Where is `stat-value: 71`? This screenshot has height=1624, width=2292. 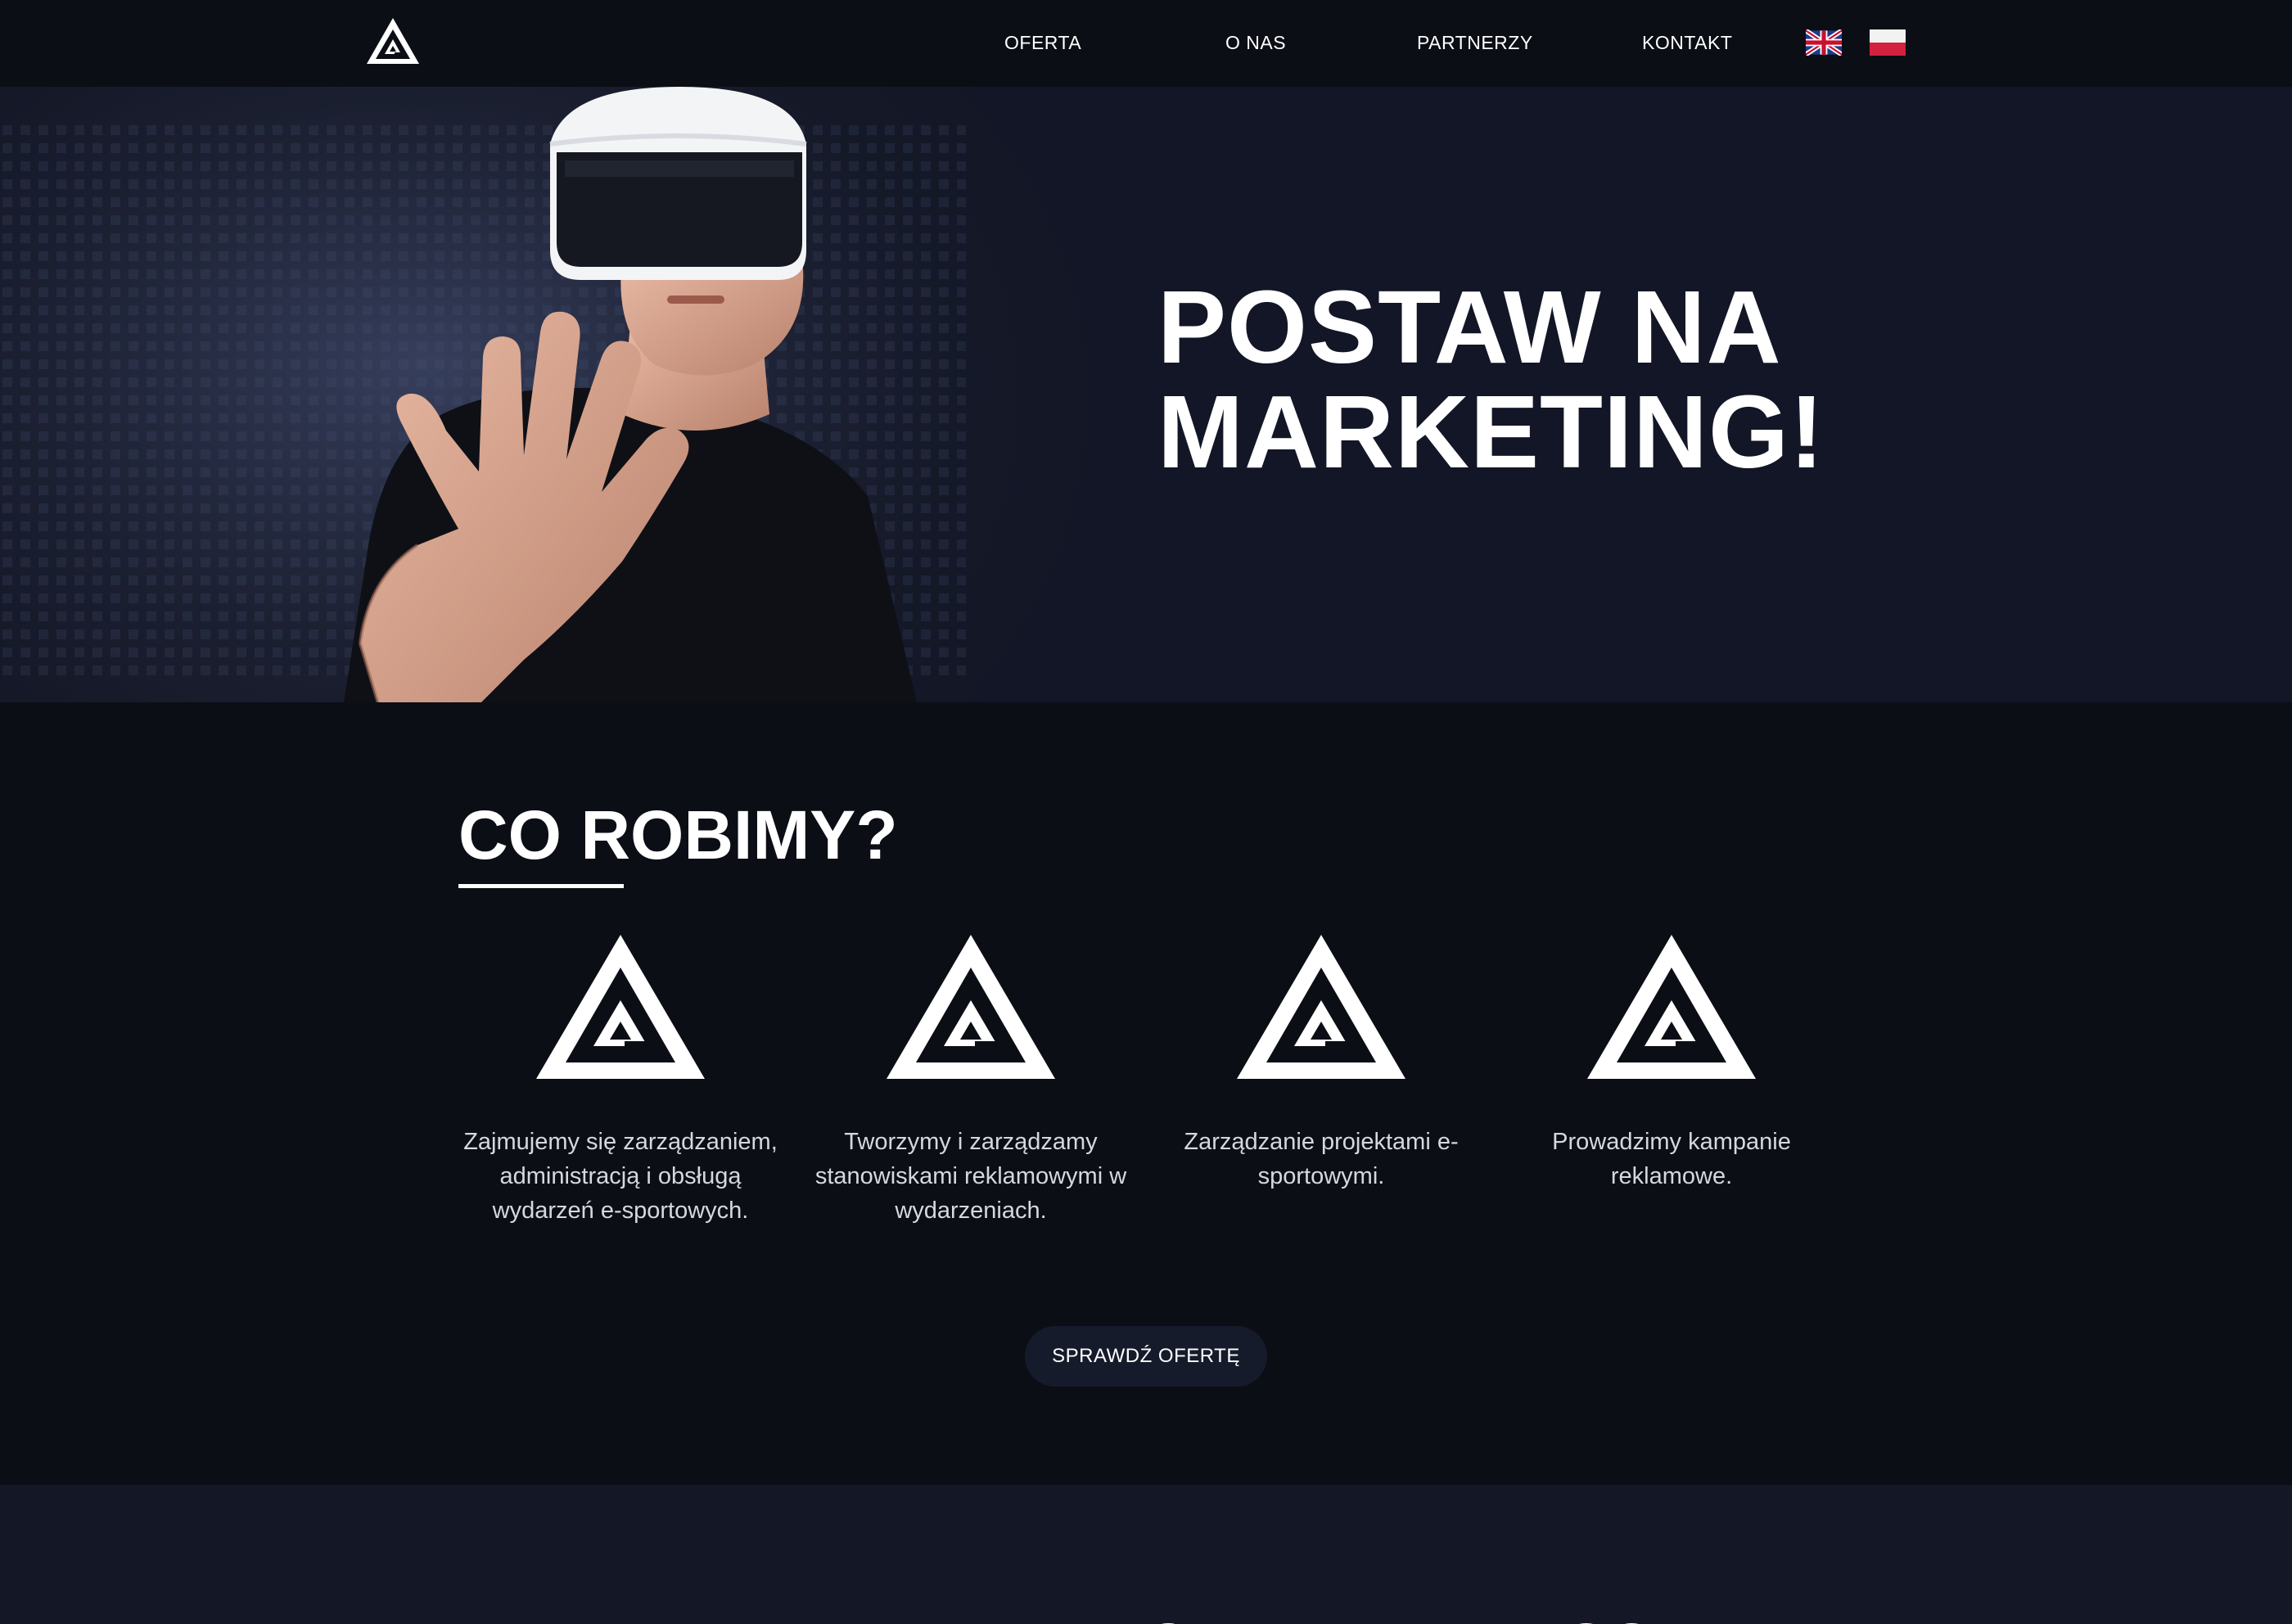 stat-value: 71 is located at coordinates (673, 1616).